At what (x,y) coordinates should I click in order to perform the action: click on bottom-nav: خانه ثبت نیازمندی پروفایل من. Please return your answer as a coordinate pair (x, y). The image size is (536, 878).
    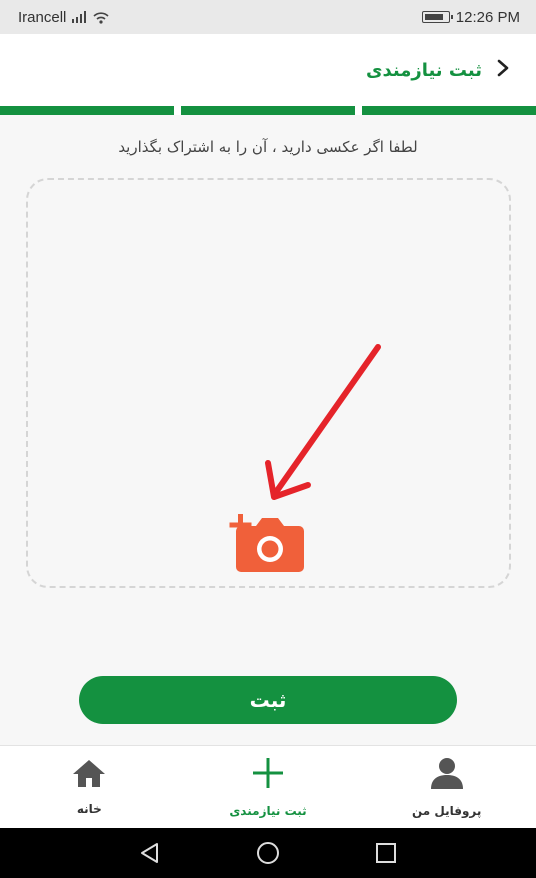
    Looking at the image, I should click on (268, 786).